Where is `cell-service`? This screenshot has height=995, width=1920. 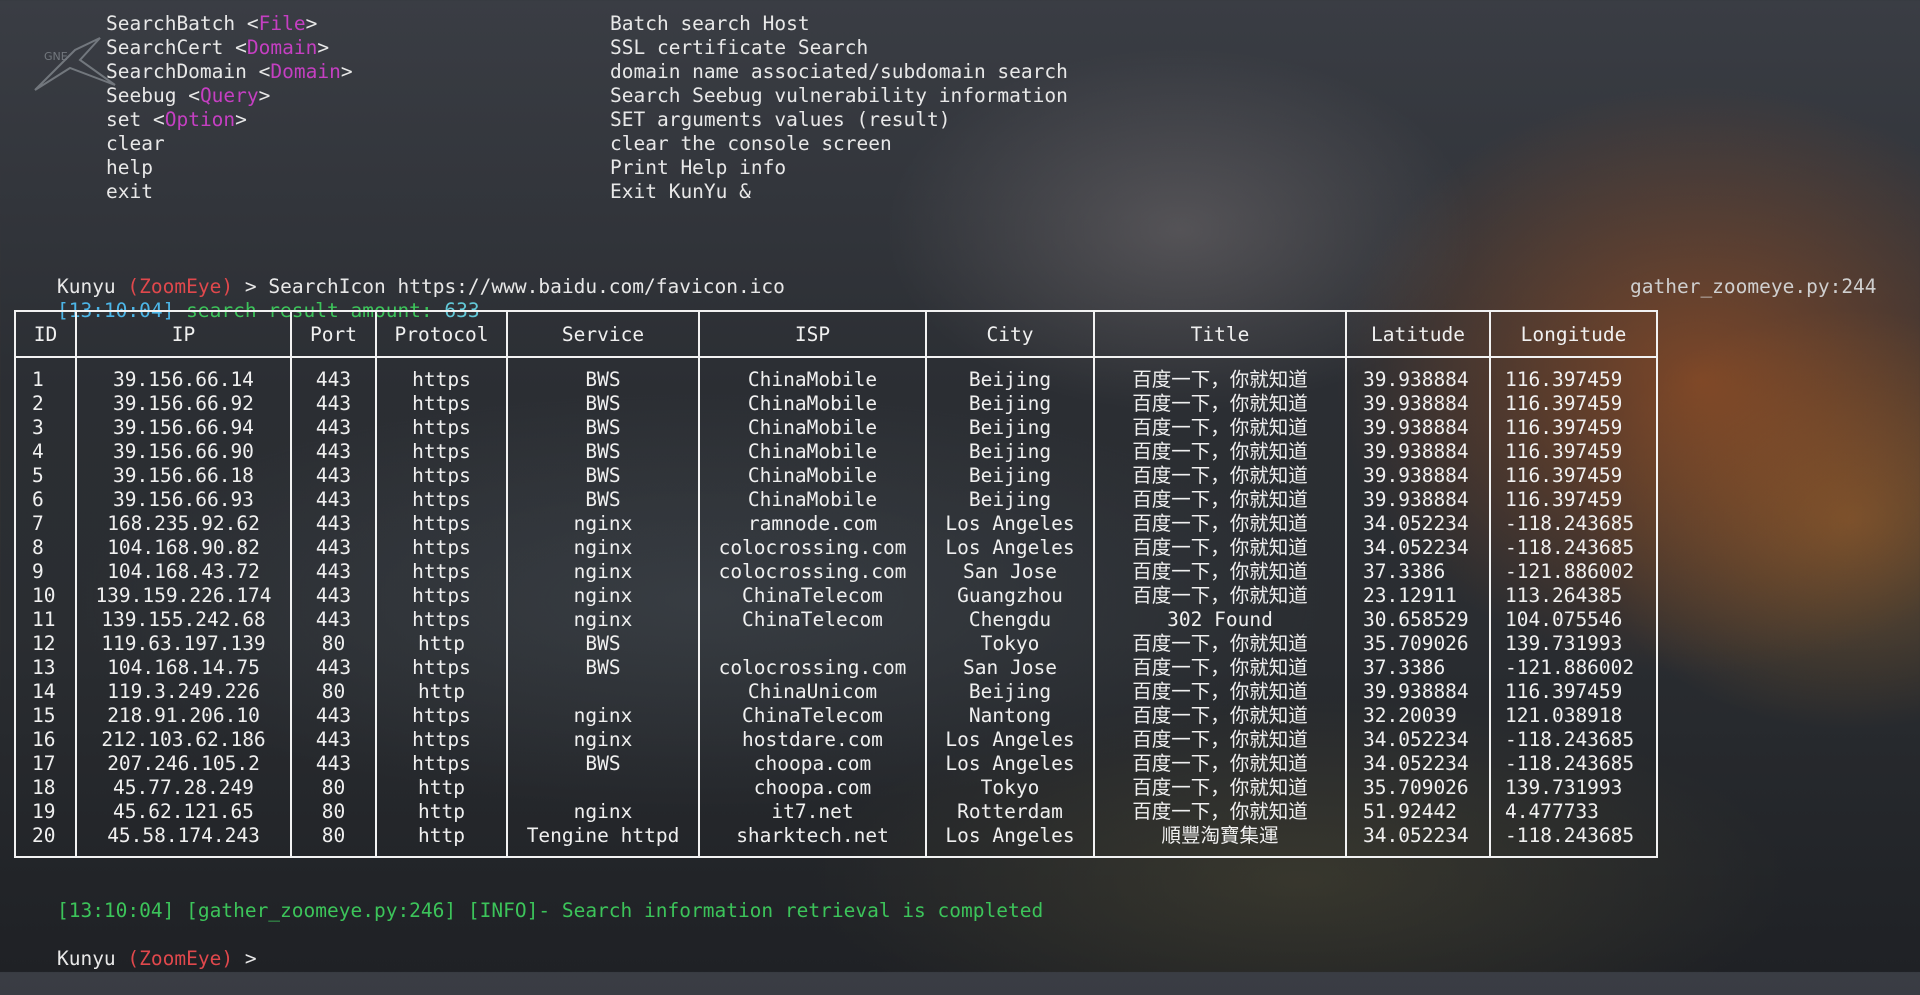 cell-service is located at coordinates (603, 788).